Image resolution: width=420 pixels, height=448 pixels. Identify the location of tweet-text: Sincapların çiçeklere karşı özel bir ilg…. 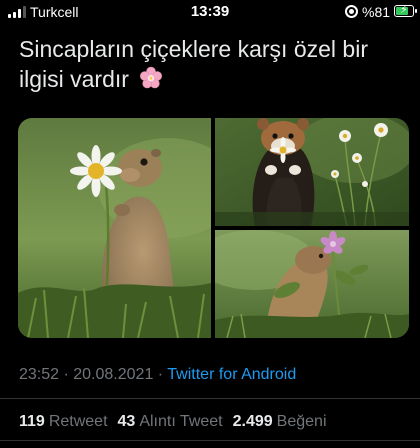
(214, 64).